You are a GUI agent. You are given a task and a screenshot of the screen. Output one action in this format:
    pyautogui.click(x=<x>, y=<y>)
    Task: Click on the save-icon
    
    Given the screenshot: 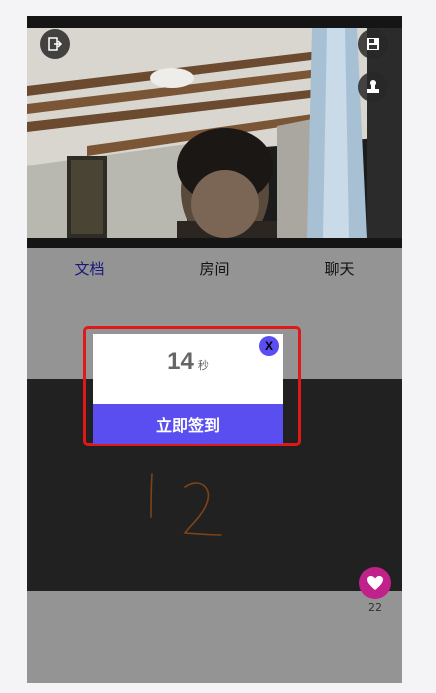 What is the action you would take?
    pyautogui.click(x=373, y=44)
    